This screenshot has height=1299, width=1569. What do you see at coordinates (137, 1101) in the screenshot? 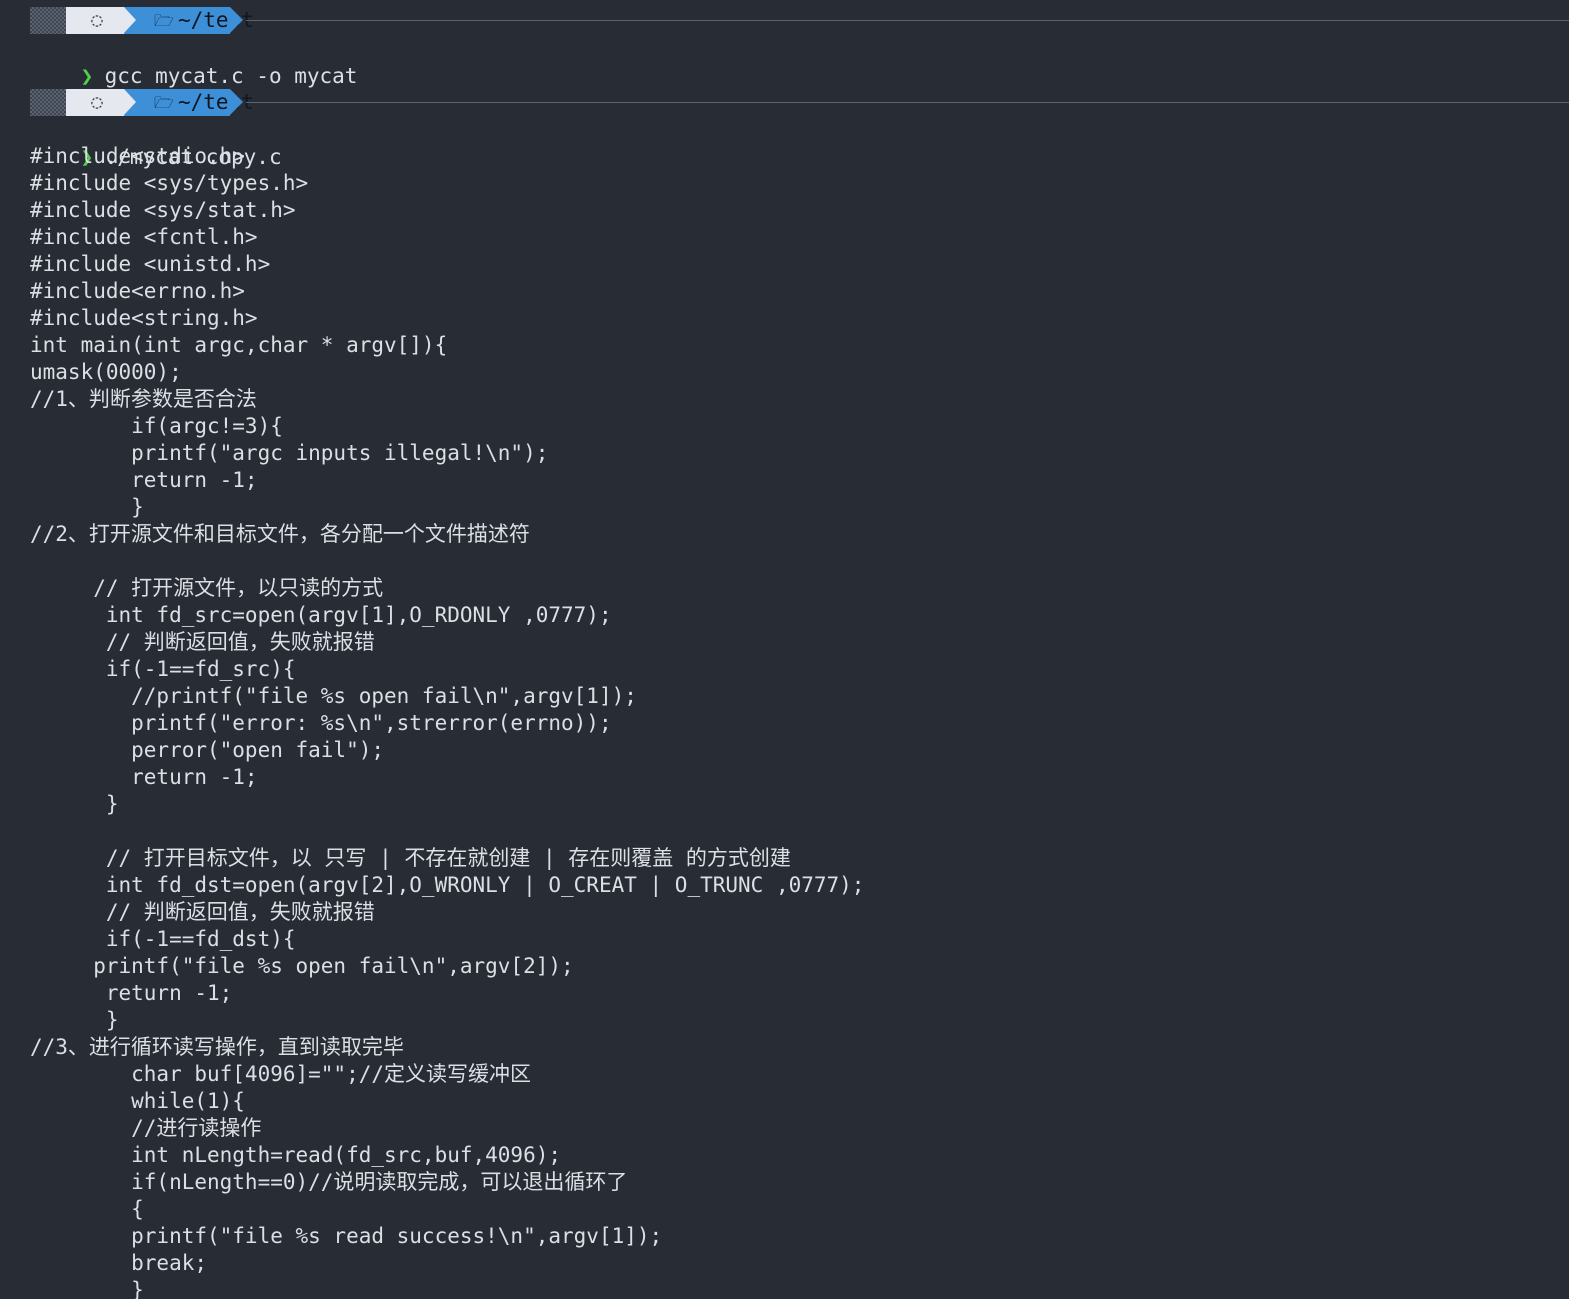
I see `output-line: while(1){` at bounding box center [137, 1101].